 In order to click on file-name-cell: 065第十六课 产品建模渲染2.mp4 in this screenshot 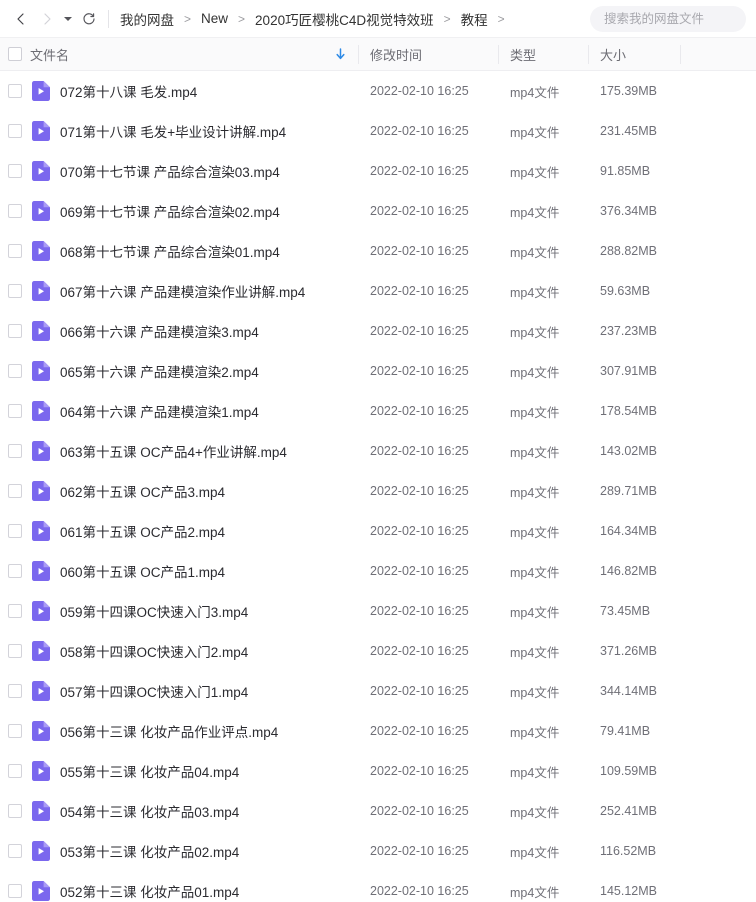, I will do `click(194, 371)`.